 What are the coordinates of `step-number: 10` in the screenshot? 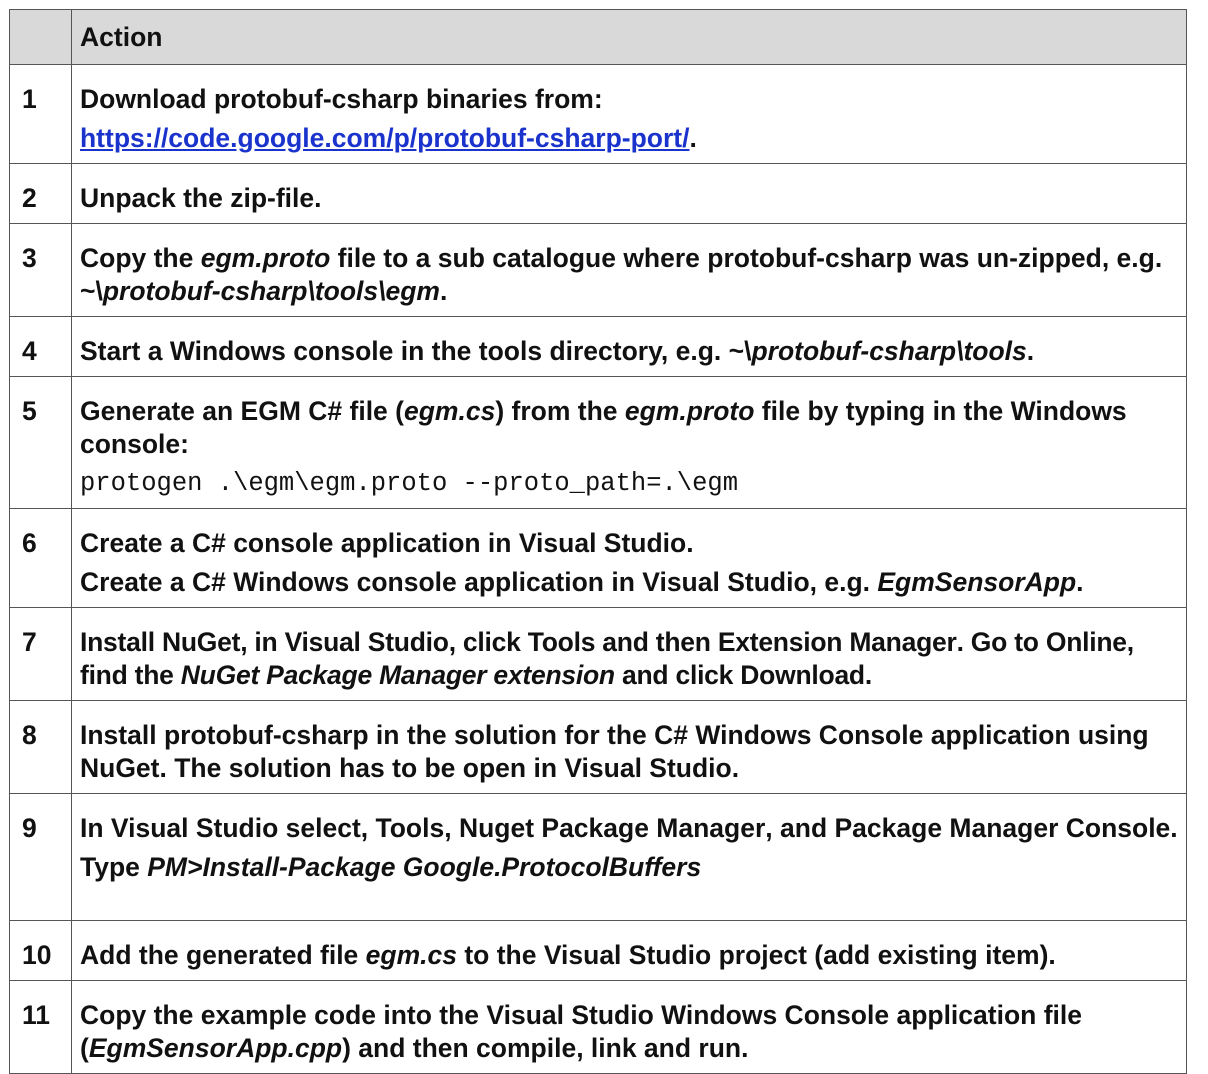 It's located at (40, 950).